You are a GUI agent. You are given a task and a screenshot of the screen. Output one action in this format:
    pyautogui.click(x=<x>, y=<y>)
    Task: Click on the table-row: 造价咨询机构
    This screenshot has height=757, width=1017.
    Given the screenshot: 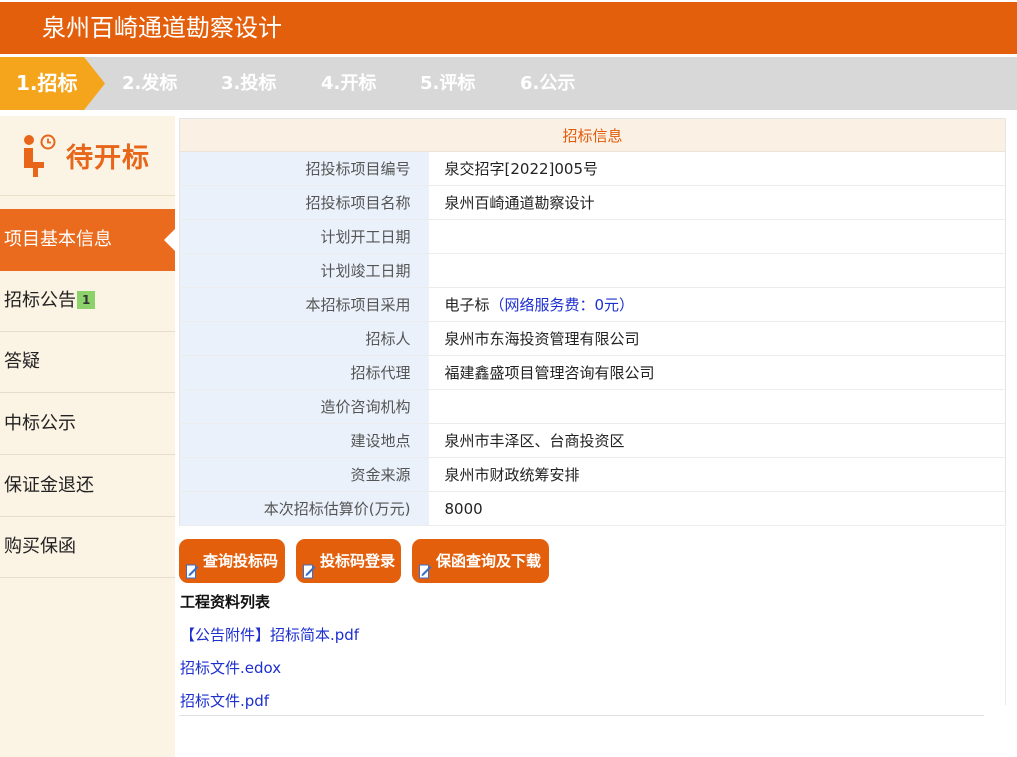 What is the action you would take?
    pyautogui.click(x=592, y=406)
    